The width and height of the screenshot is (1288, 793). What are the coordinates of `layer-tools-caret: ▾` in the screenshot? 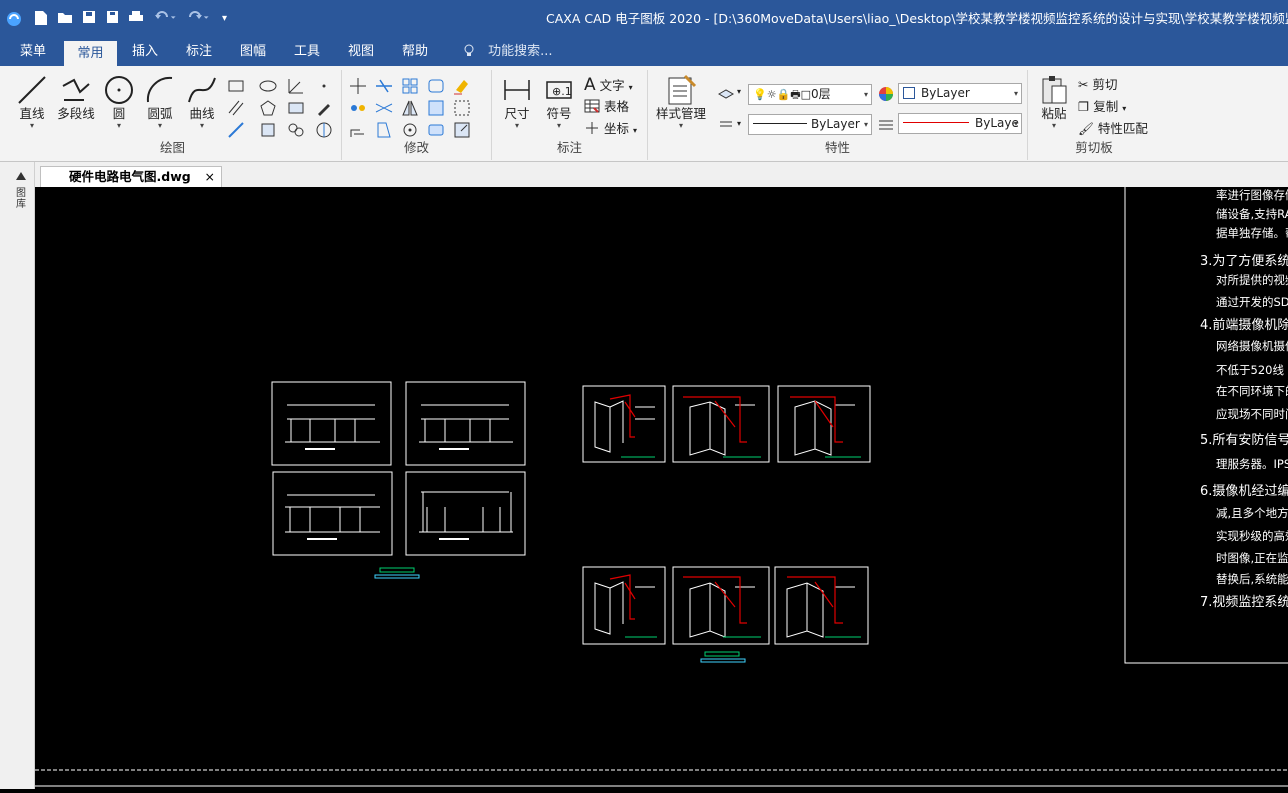 It's located at (739, 92).